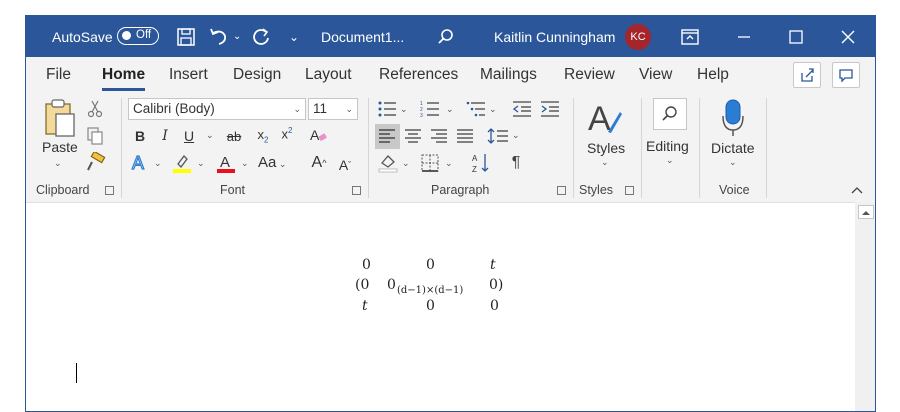  Describe the element at coordinates (333, 109) in the screenshot. I see `font-size-combo: 11 ⌄` at that location.